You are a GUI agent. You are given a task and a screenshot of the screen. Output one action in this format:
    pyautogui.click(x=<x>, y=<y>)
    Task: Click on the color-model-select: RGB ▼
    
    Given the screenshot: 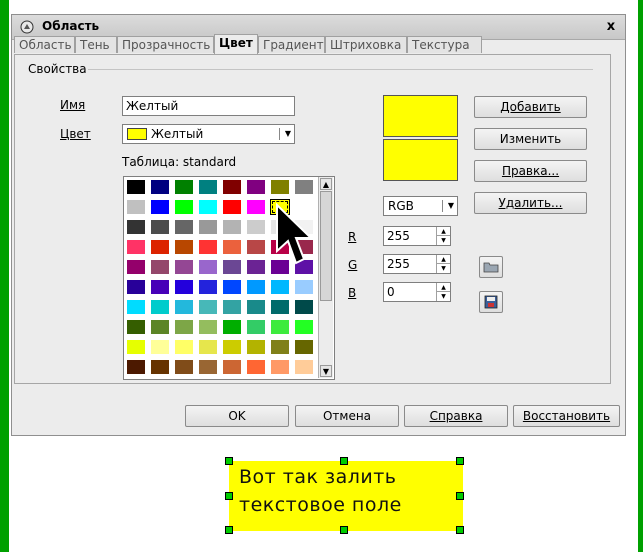 What is the action you would take?
    pyautogui.click(x=420, y=206)
    